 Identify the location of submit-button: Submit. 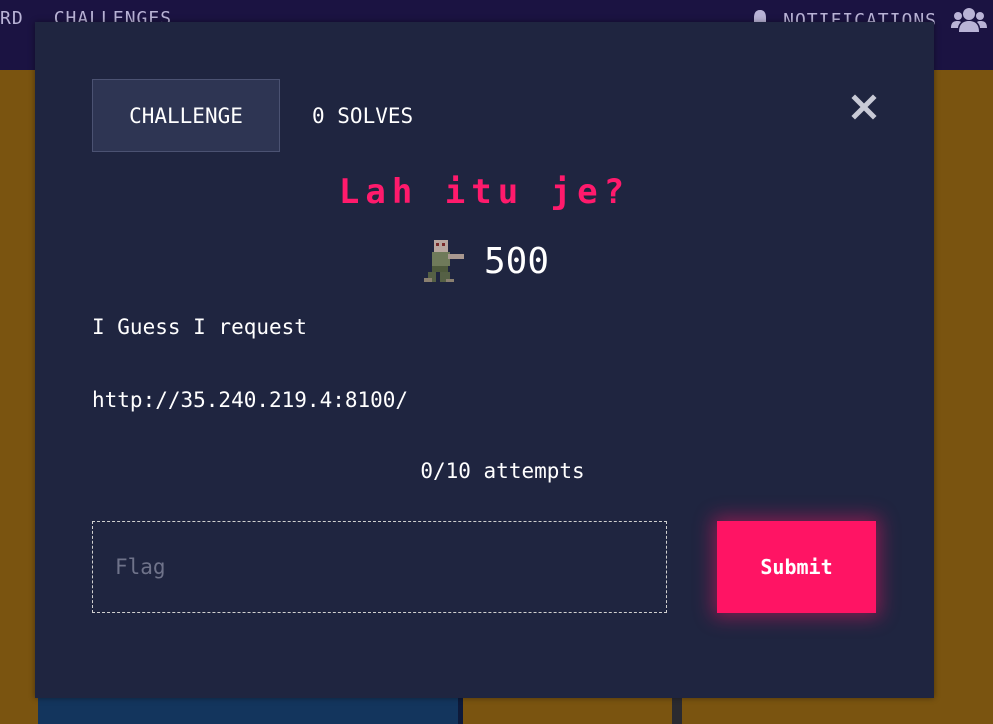
(796, 567).